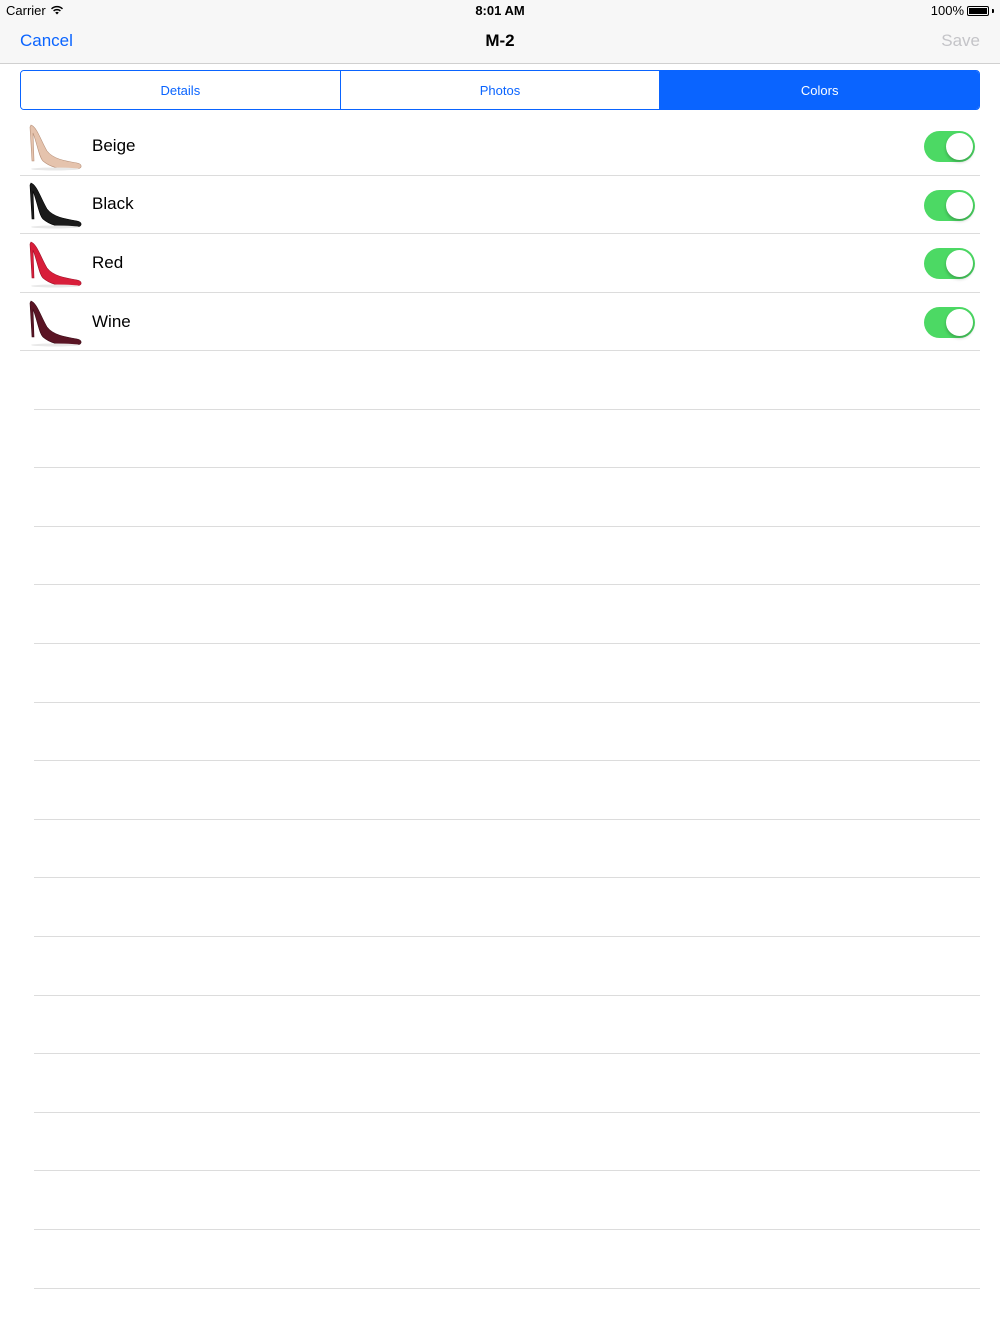 The width and height of the screenshot is (1000, 1334). I want to click on battery-icon, so click(978, 10).